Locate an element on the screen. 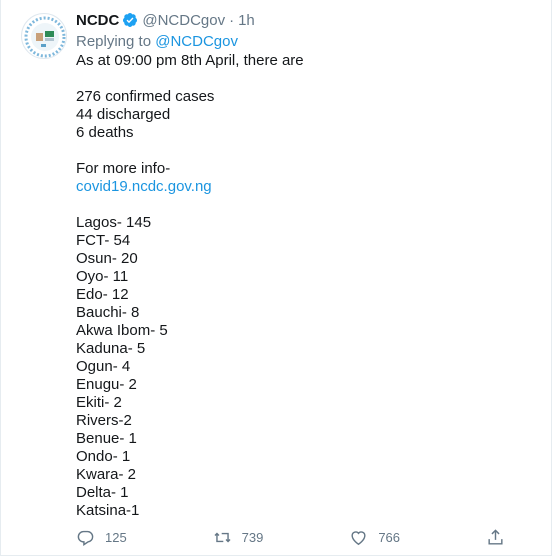 The image size is (552, 557). state-count-line: Ondo- 1 is located at coordinates (103, 456).